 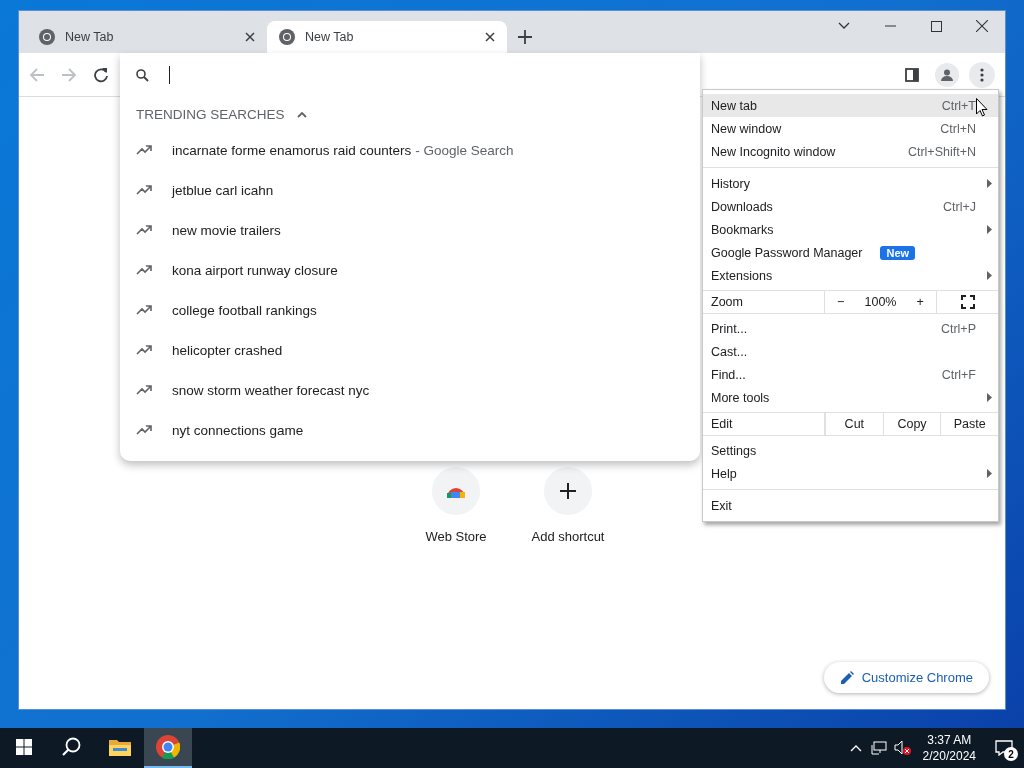 I want to click on customize-chrome-button: Customize Chrome, so click(x=906, y=677).